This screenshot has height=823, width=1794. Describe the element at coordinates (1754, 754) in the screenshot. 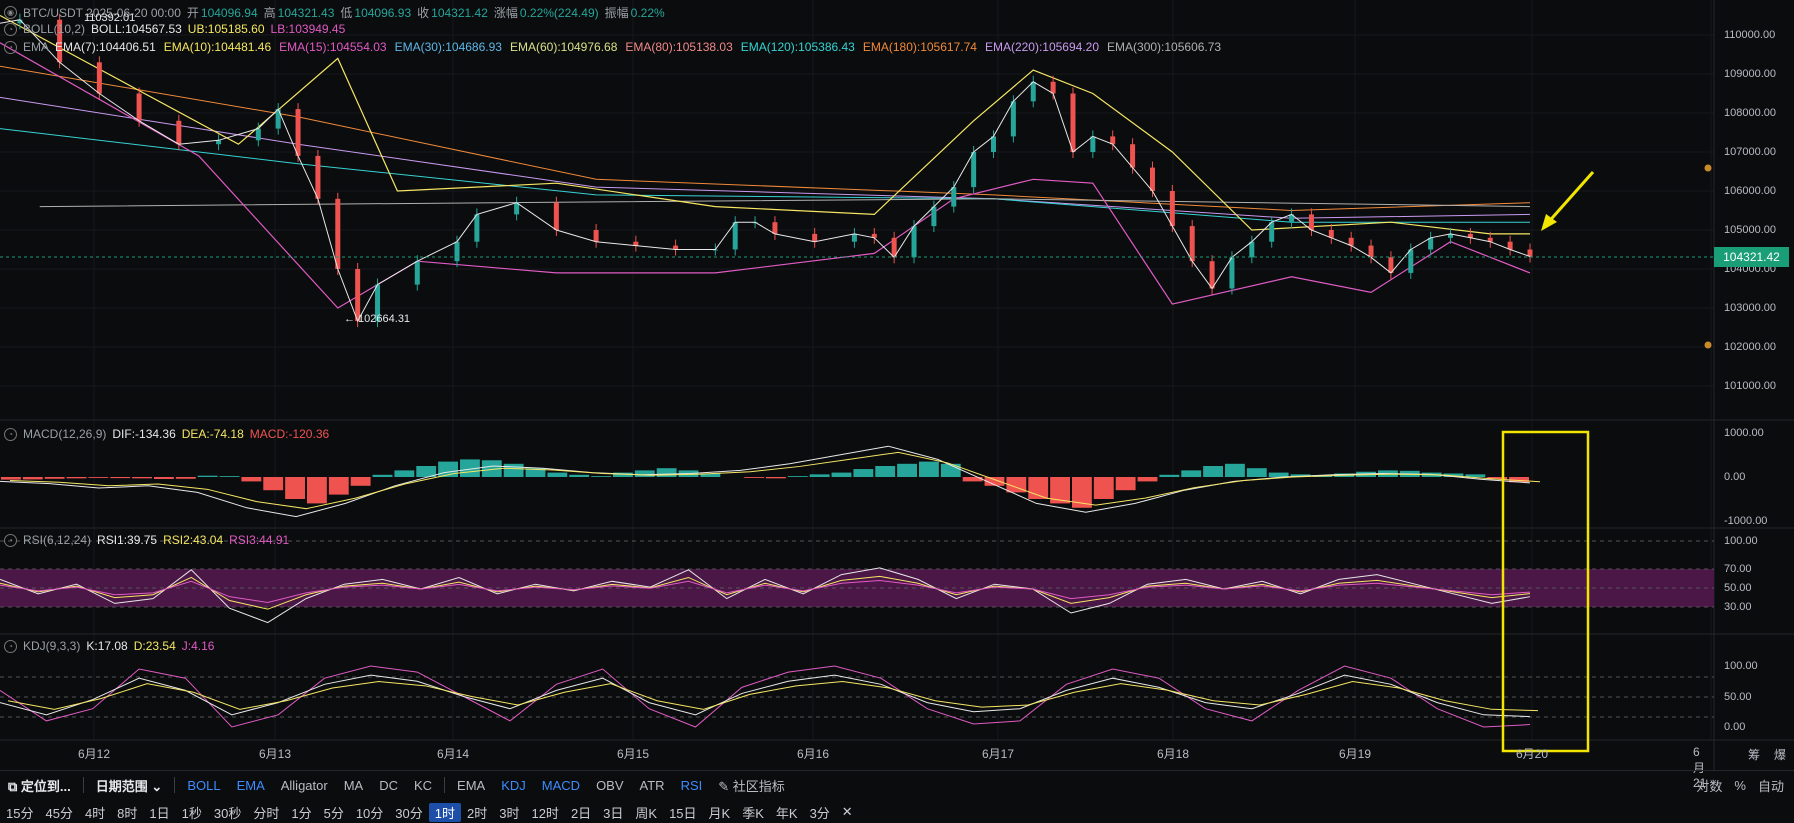

I see `chips-label: 筹` at that location.